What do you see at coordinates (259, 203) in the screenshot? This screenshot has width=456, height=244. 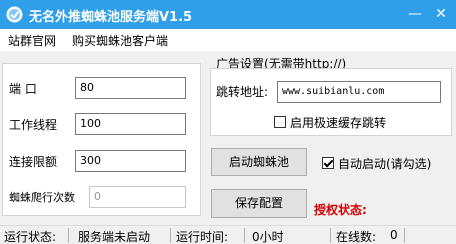 I see `save-config-button: 保存配置` at bounding box center [259, 203].